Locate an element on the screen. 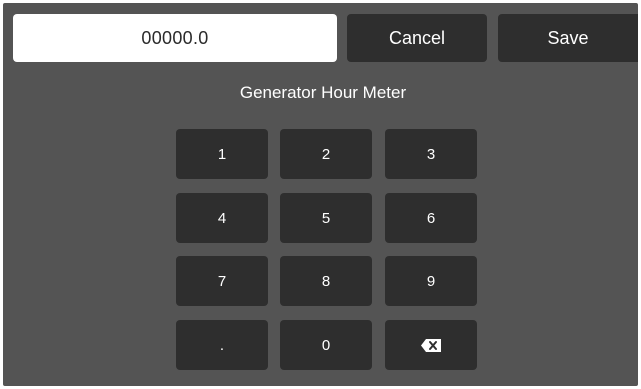 Image resolution: width=641 pixels, height=389 pixels. key-2: 2 is located at coordinates (326, 154).